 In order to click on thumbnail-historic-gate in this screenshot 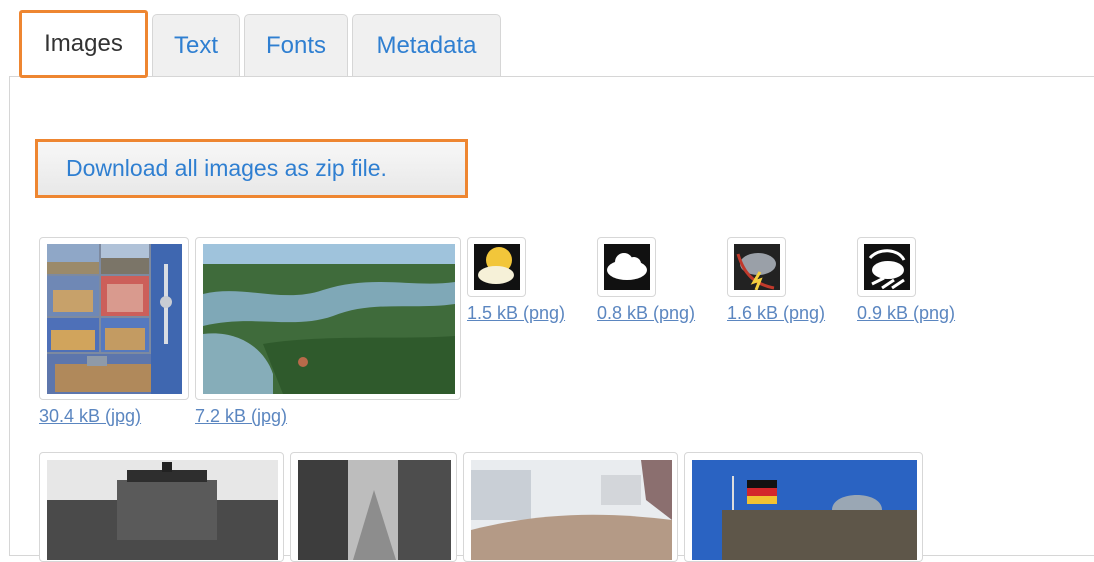, I will do `click(161, 507)`.